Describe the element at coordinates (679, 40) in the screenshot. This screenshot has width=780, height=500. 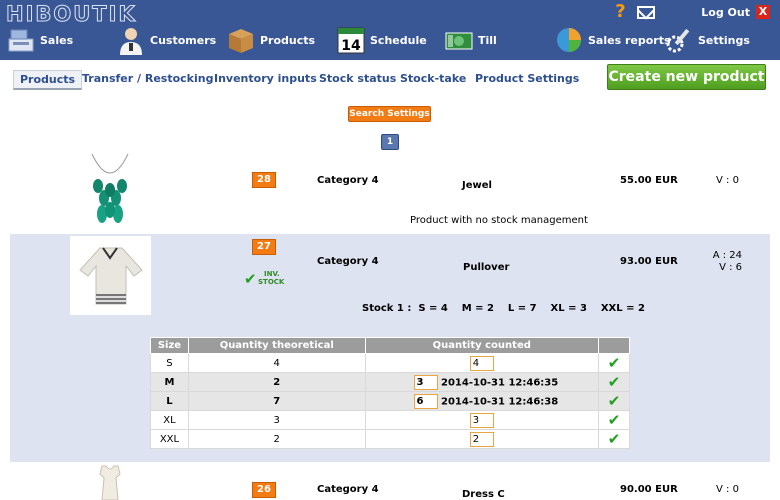
I see `wrench-gear-icon` at that location.